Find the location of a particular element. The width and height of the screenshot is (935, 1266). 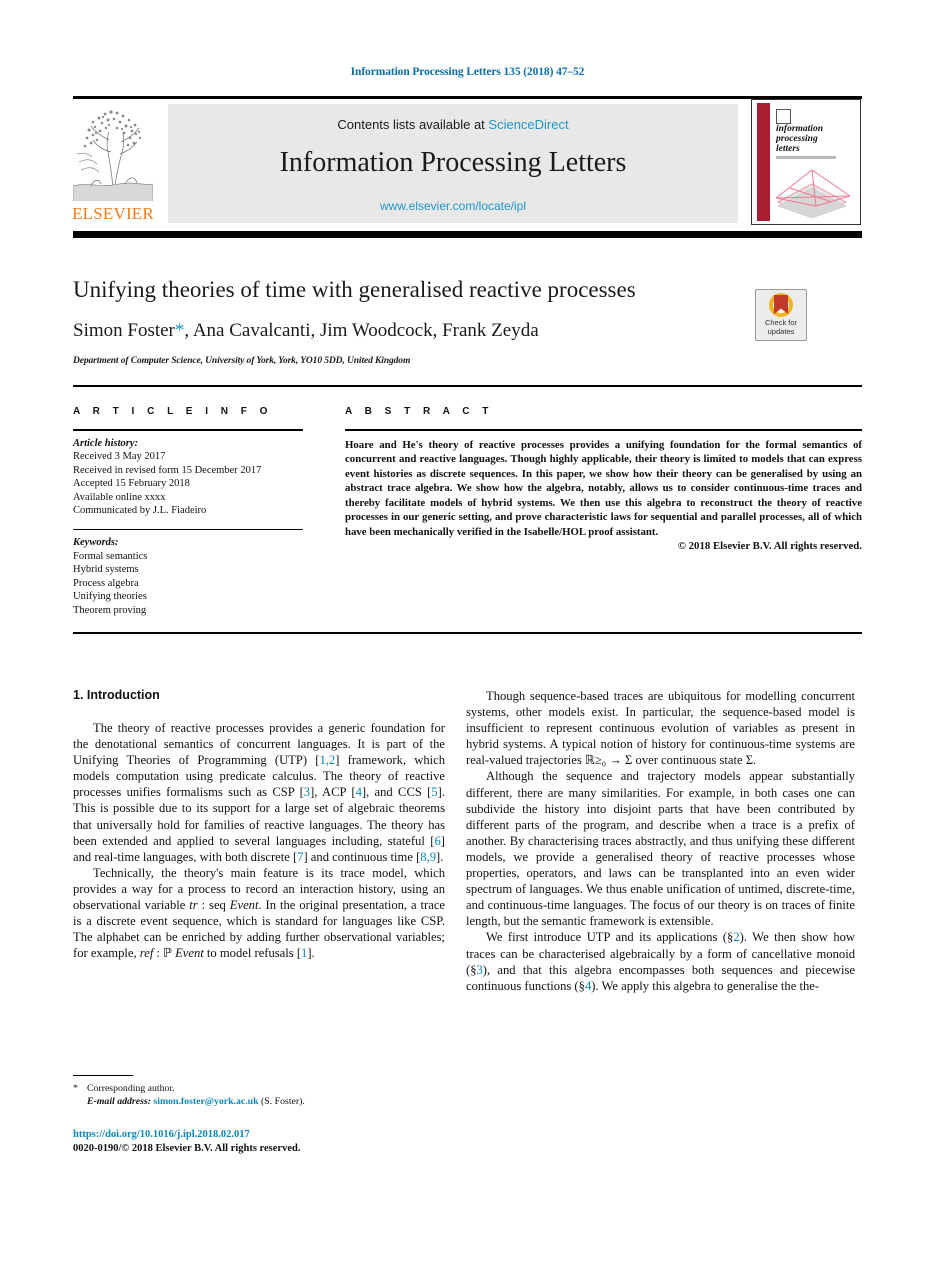

title-bottom-rule is located at coordinates (467, 386).